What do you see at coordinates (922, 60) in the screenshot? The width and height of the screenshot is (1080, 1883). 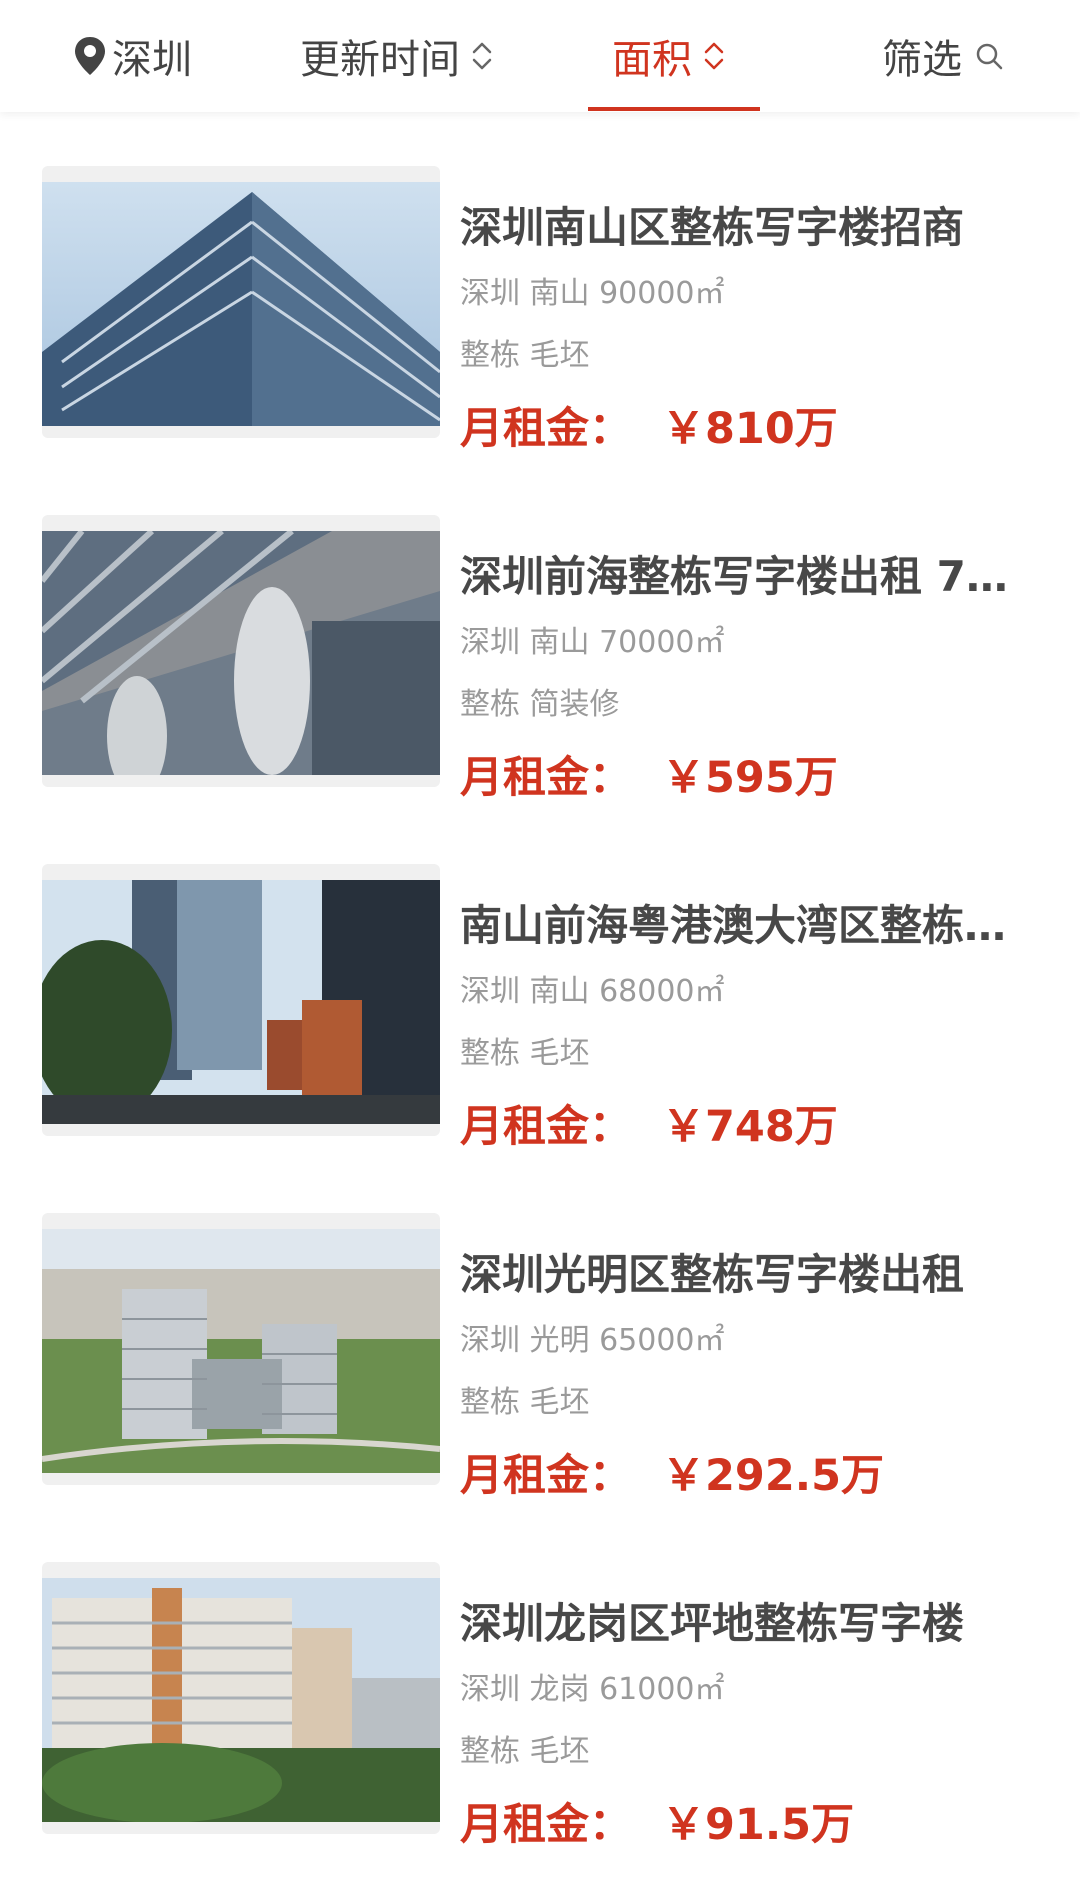 I see `filter-label: 筛选` at bounding box center [922, 60].